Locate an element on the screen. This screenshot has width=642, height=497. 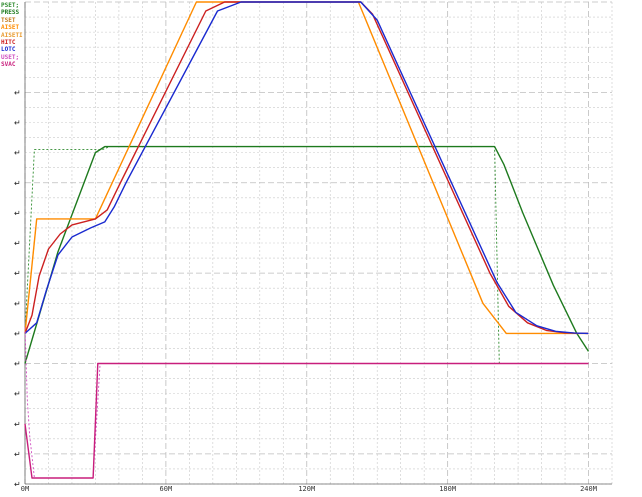
x-tick-labels: 0M 60M 120M 180M 240M is located at coordinates (309, 489).